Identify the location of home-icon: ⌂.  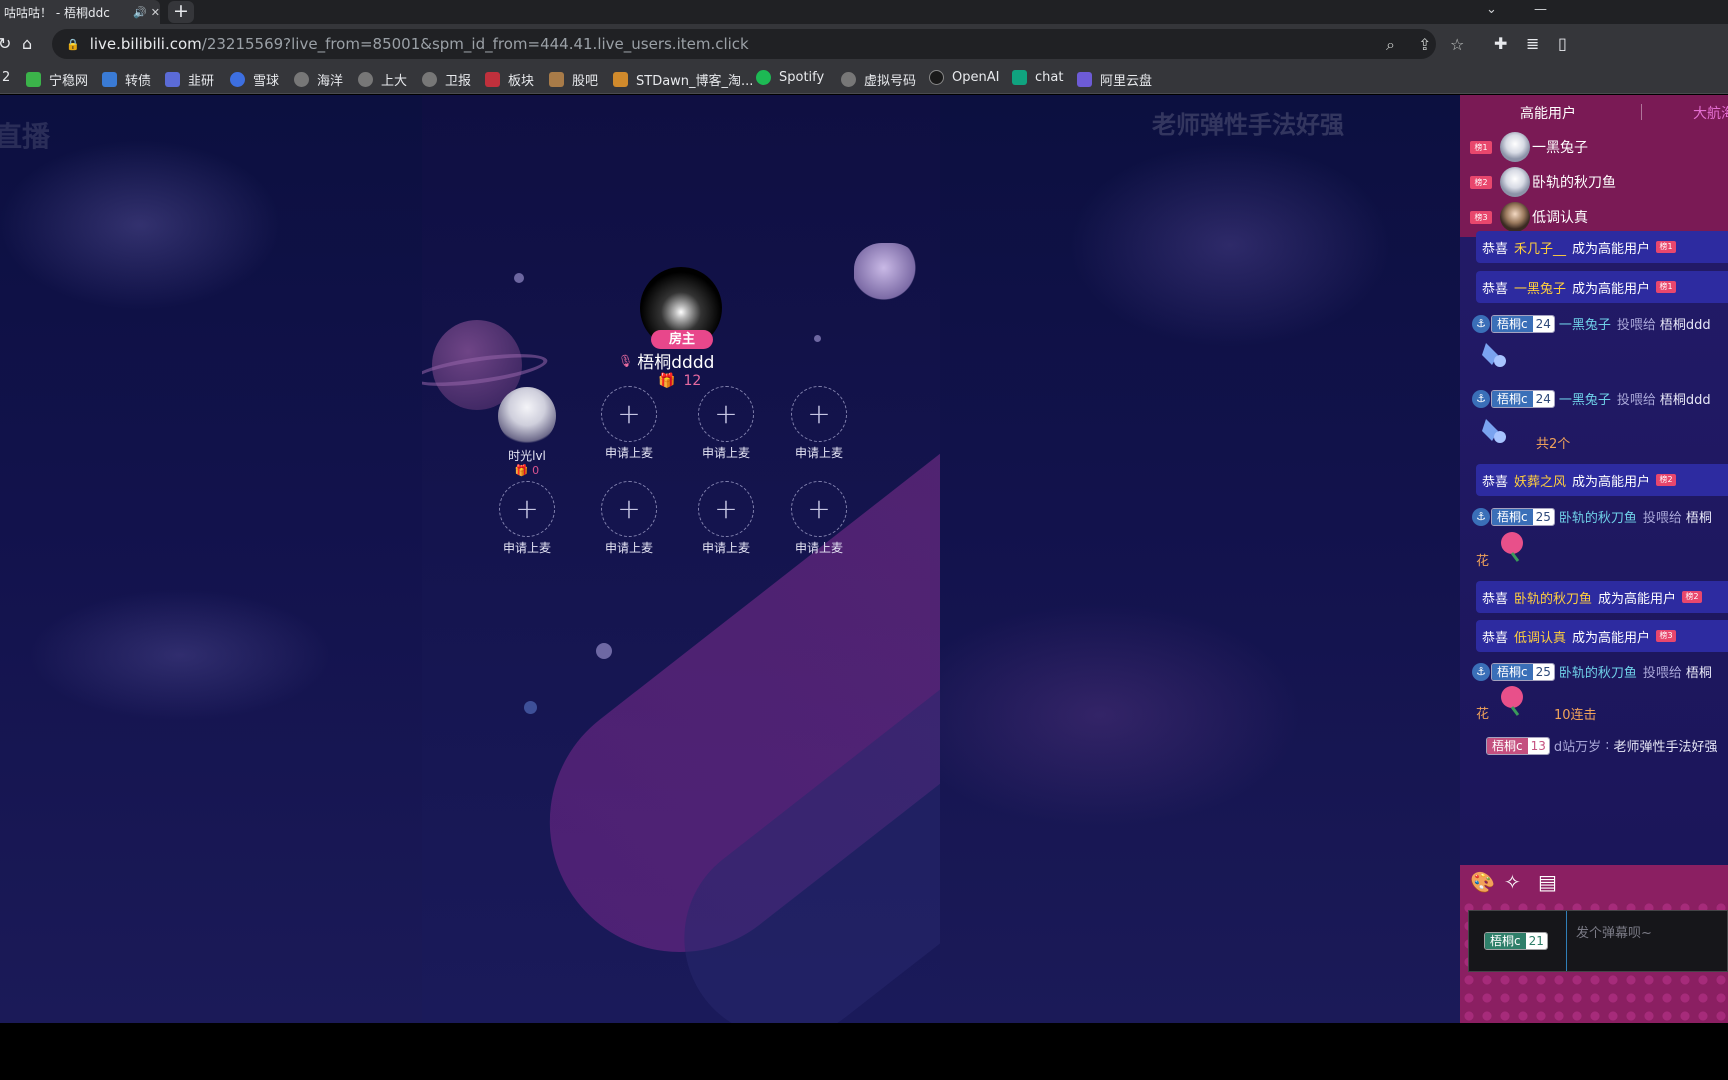
(27, 43).